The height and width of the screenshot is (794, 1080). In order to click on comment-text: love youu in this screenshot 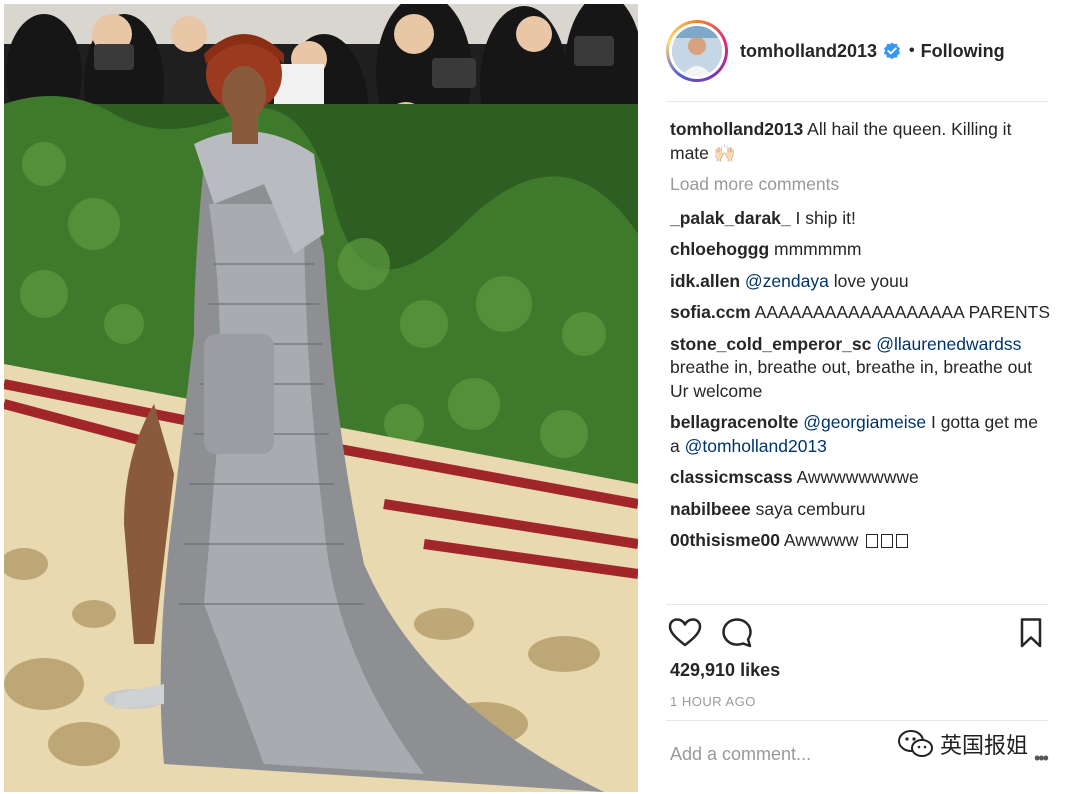, I will do `click(871, 280)`.